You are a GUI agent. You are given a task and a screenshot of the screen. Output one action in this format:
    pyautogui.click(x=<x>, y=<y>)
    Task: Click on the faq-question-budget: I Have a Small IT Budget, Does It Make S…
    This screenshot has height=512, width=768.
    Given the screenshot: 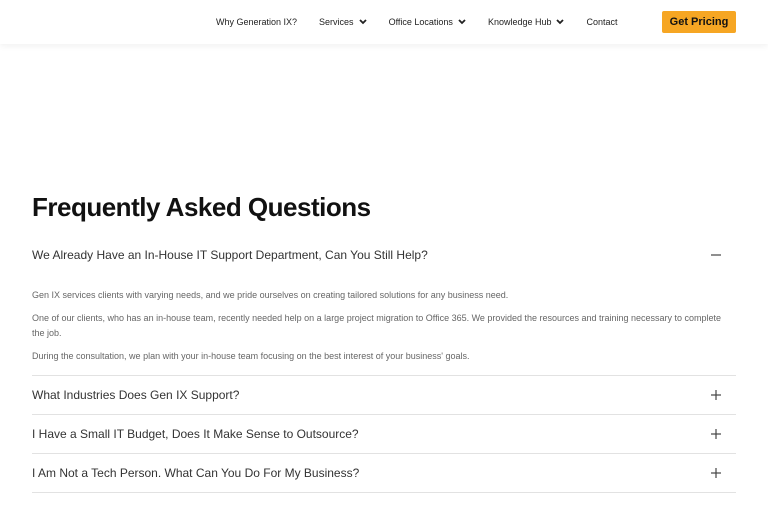 What is the action you would take?
    pyautogui.click(x=384, y=434)
    